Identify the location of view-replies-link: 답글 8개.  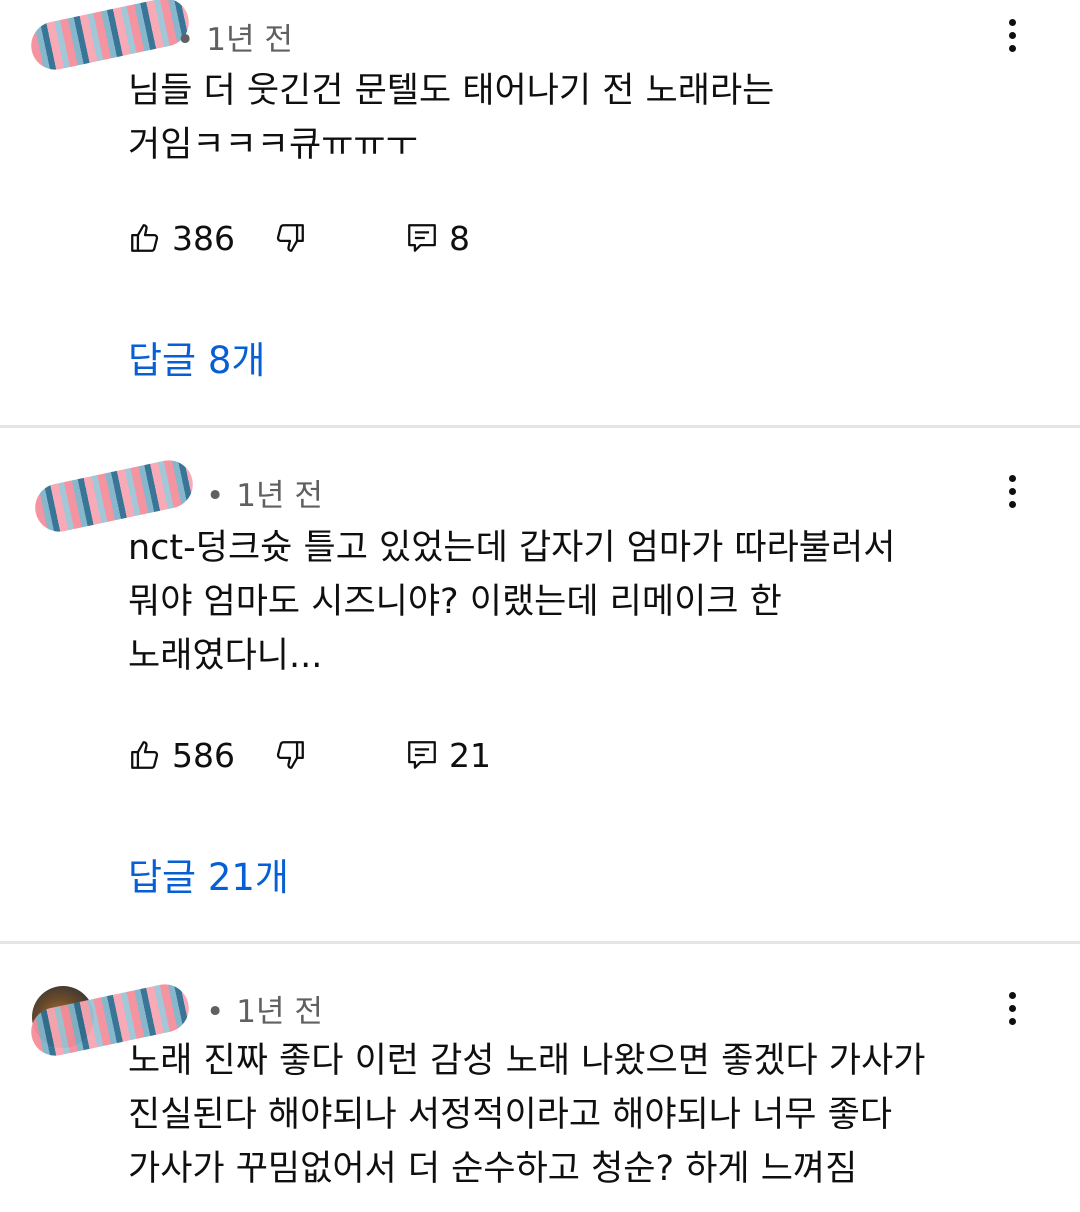
(196, 357).